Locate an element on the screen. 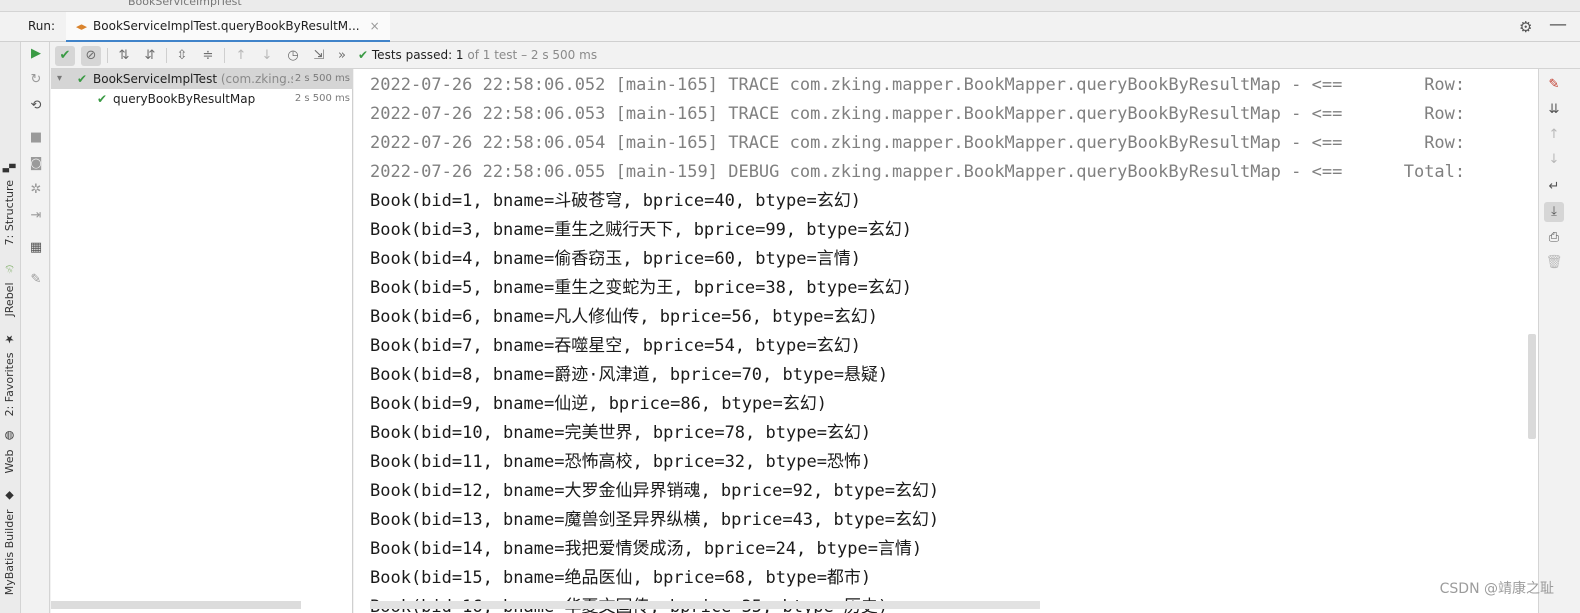 This screenshot has width=1580, height=613. debug-icon: ✲ is located at coordinates (36, 190).